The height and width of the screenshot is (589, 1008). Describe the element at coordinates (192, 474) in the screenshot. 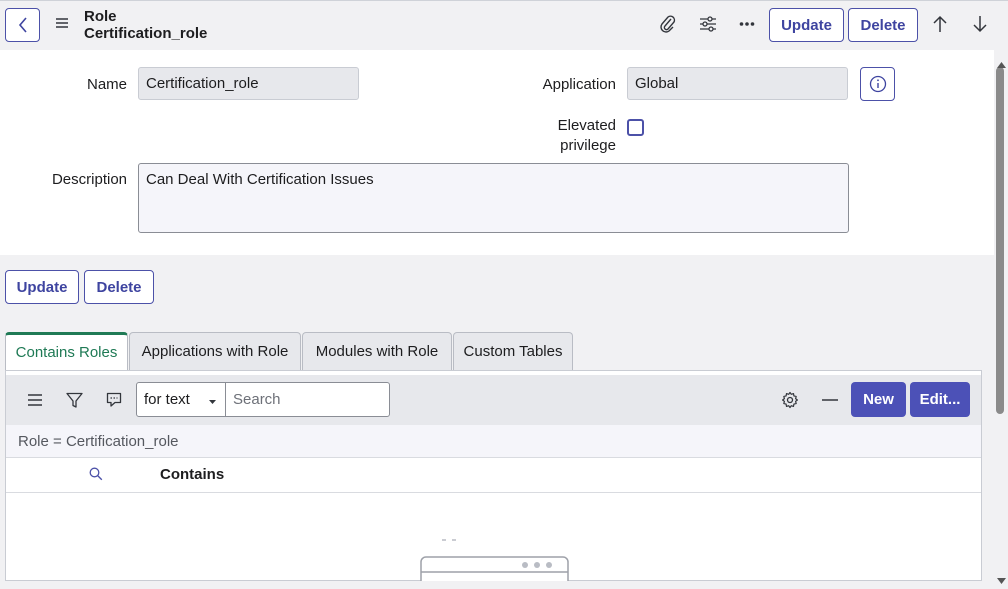

I see `column-header-contains: Contains` at that location.